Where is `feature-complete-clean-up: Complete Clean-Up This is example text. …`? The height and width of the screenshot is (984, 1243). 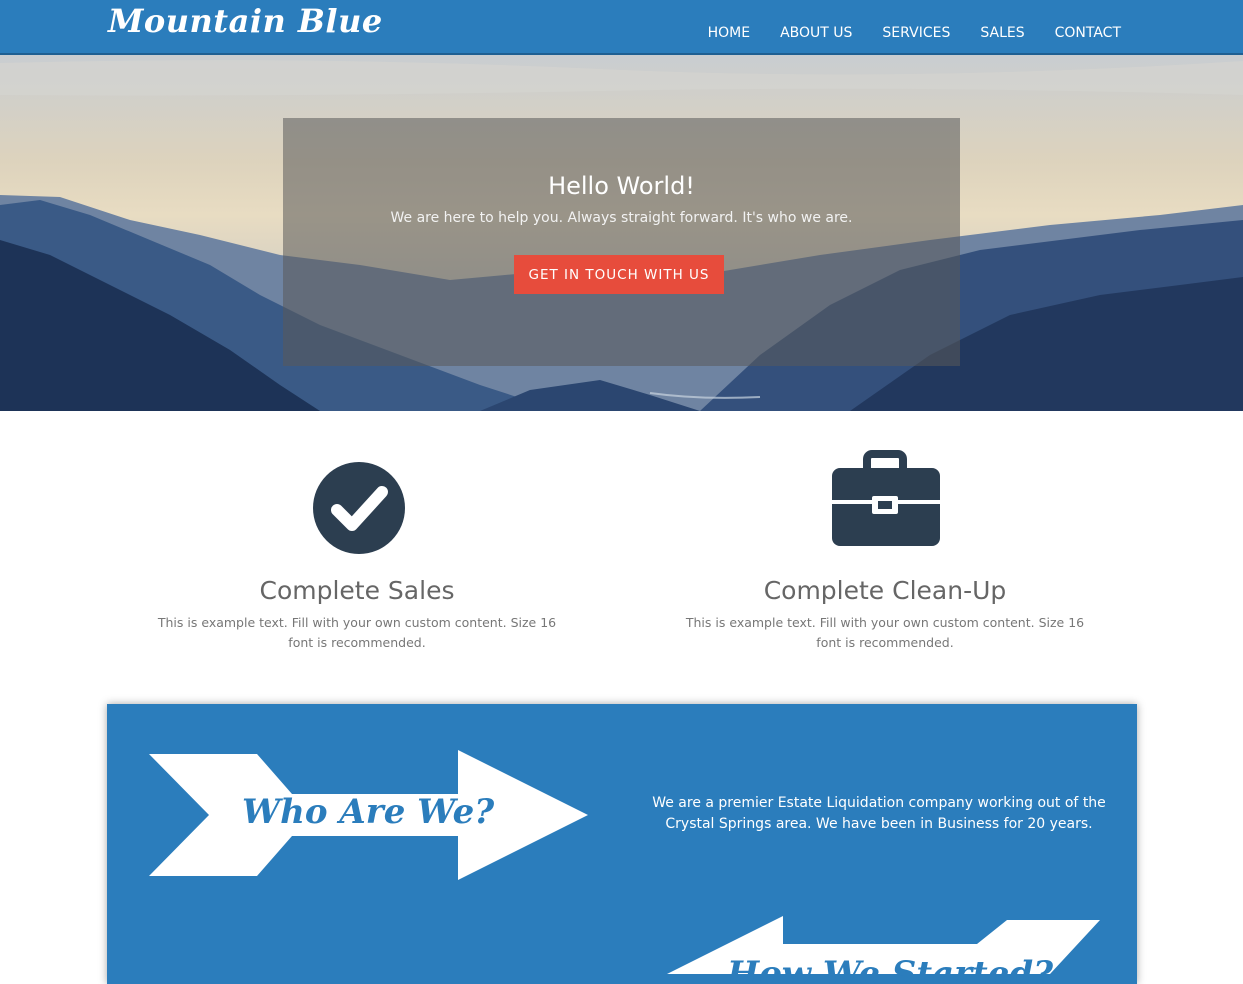 feature-complete-clean-up: Complete Clean-Up This is example text. … is located at coordinates (885, 551).